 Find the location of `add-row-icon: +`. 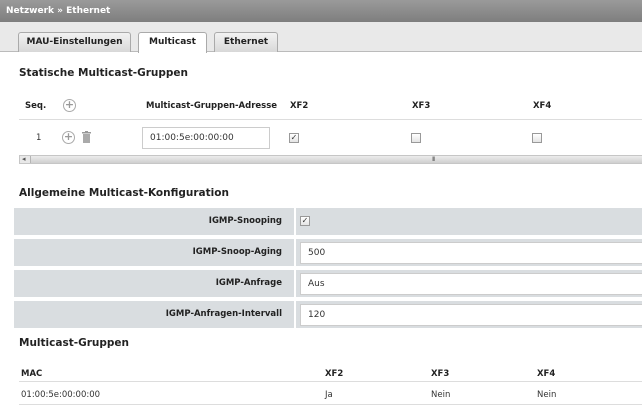

add-row-icon: + is located at coordinates (69, 105).